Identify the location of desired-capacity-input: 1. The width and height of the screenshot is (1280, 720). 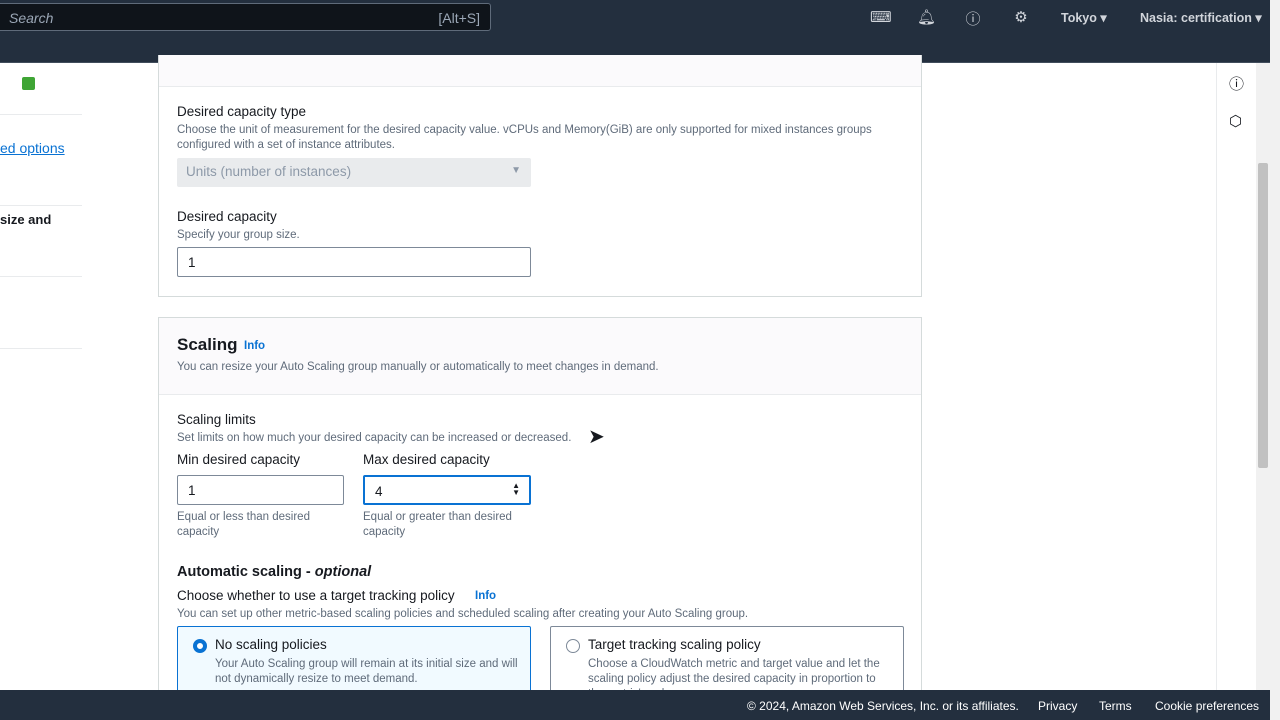
(354, 262).